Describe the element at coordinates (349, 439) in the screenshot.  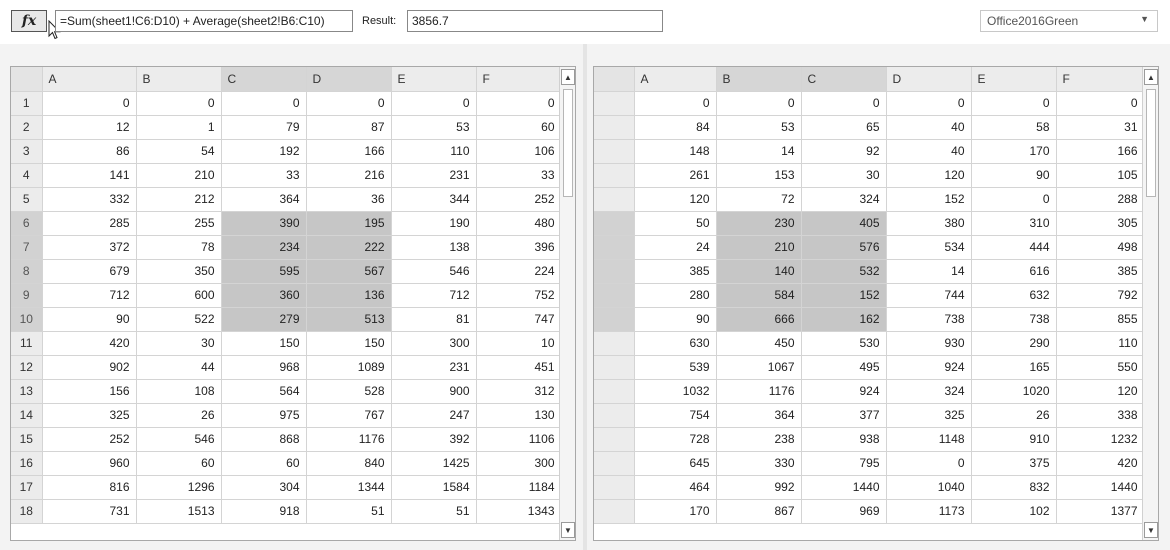
I see `cell: 1176` at that location.